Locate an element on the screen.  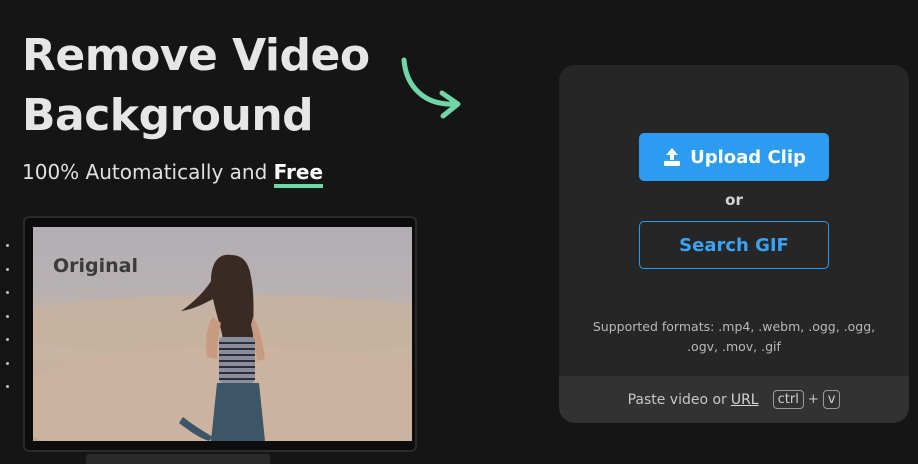
kbd-ctrl: ctrl is located at coordinates (788, 399).